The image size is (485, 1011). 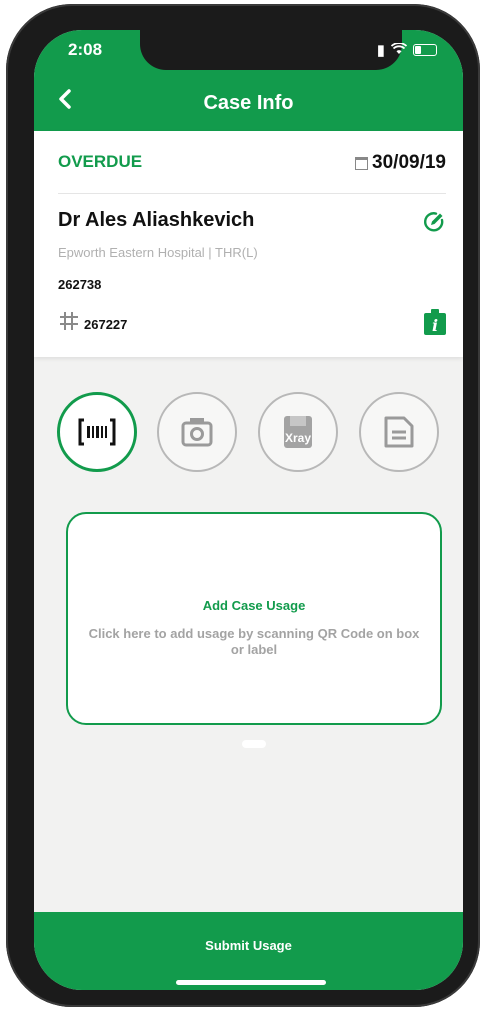 I want to click on case-date: 30/09/19, so click(x=400, y=163).